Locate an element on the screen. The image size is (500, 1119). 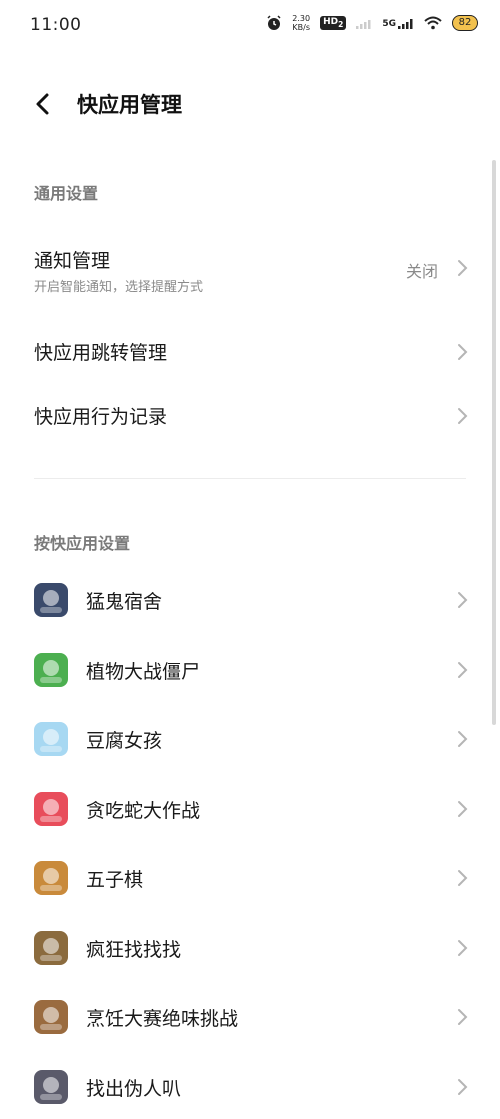
app-row: 五子棋 is located at coordinates (250, 877).